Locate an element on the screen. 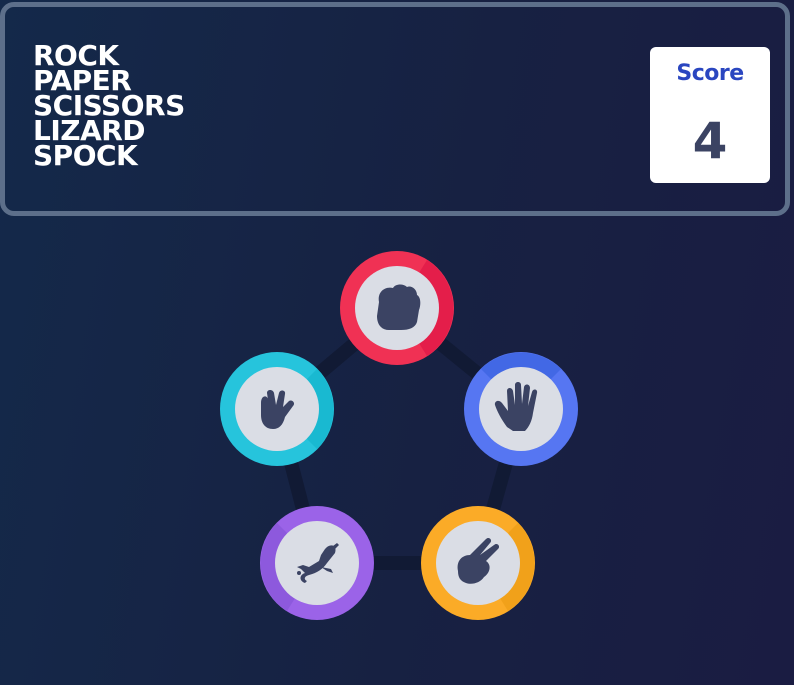 This screenshot has height=685, width=794. spock-token is located at coordinates (277, 409).